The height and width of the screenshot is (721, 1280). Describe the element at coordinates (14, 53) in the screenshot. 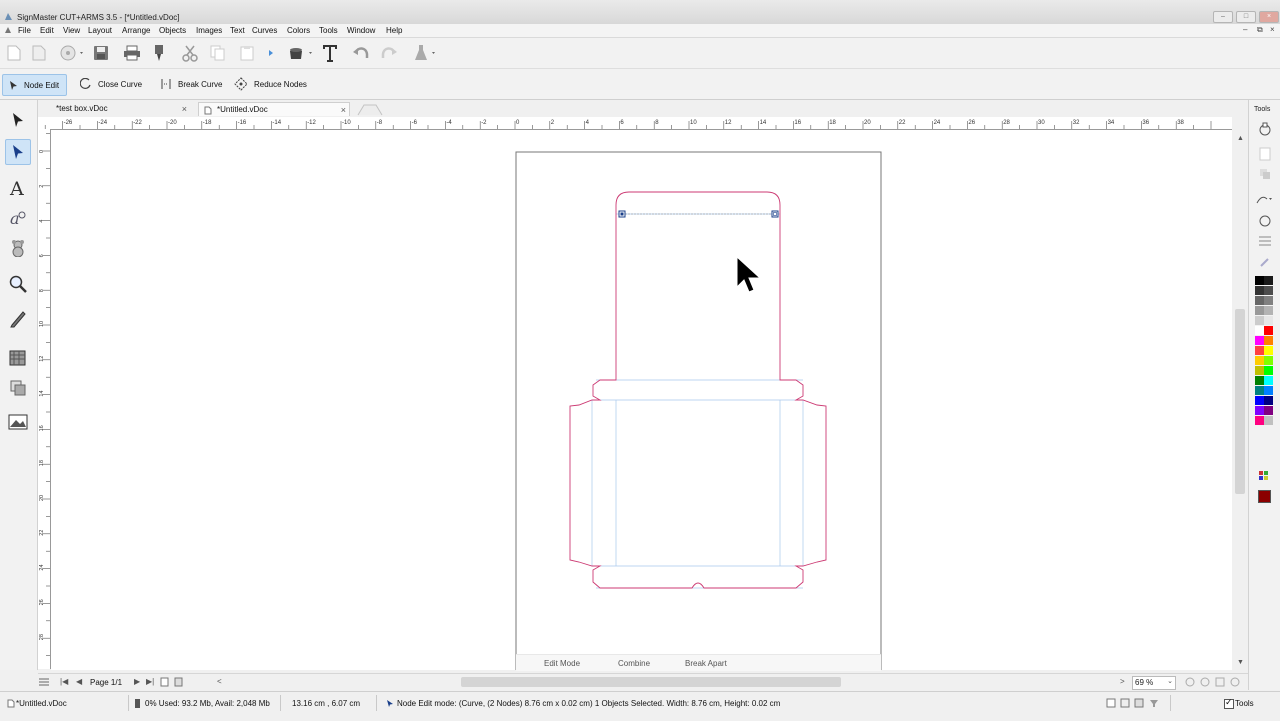

I see `new-document-button` at that location.